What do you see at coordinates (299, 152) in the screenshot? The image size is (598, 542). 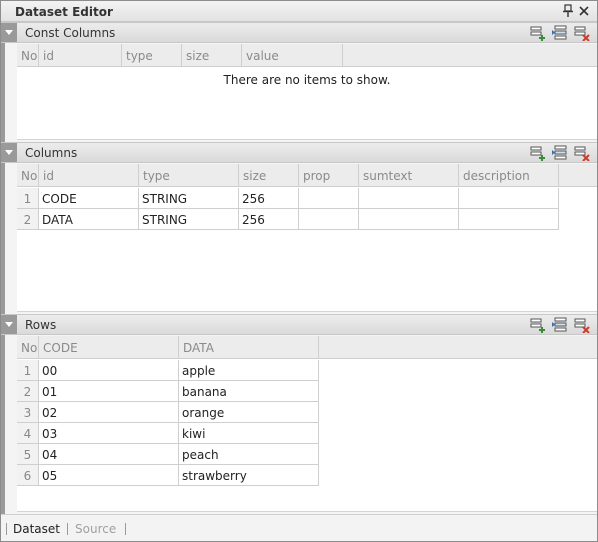 I see `columns-header: Columns` at bounding box center [299, 152].